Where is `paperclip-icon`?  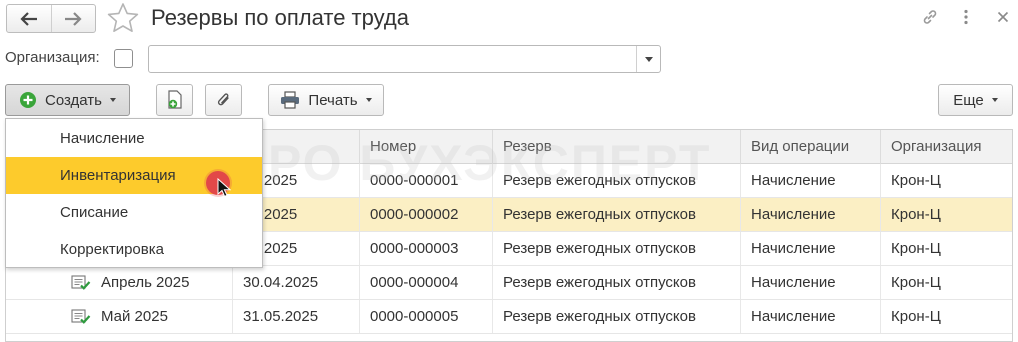
paperclip-icon is located at coordinates (223, 99).